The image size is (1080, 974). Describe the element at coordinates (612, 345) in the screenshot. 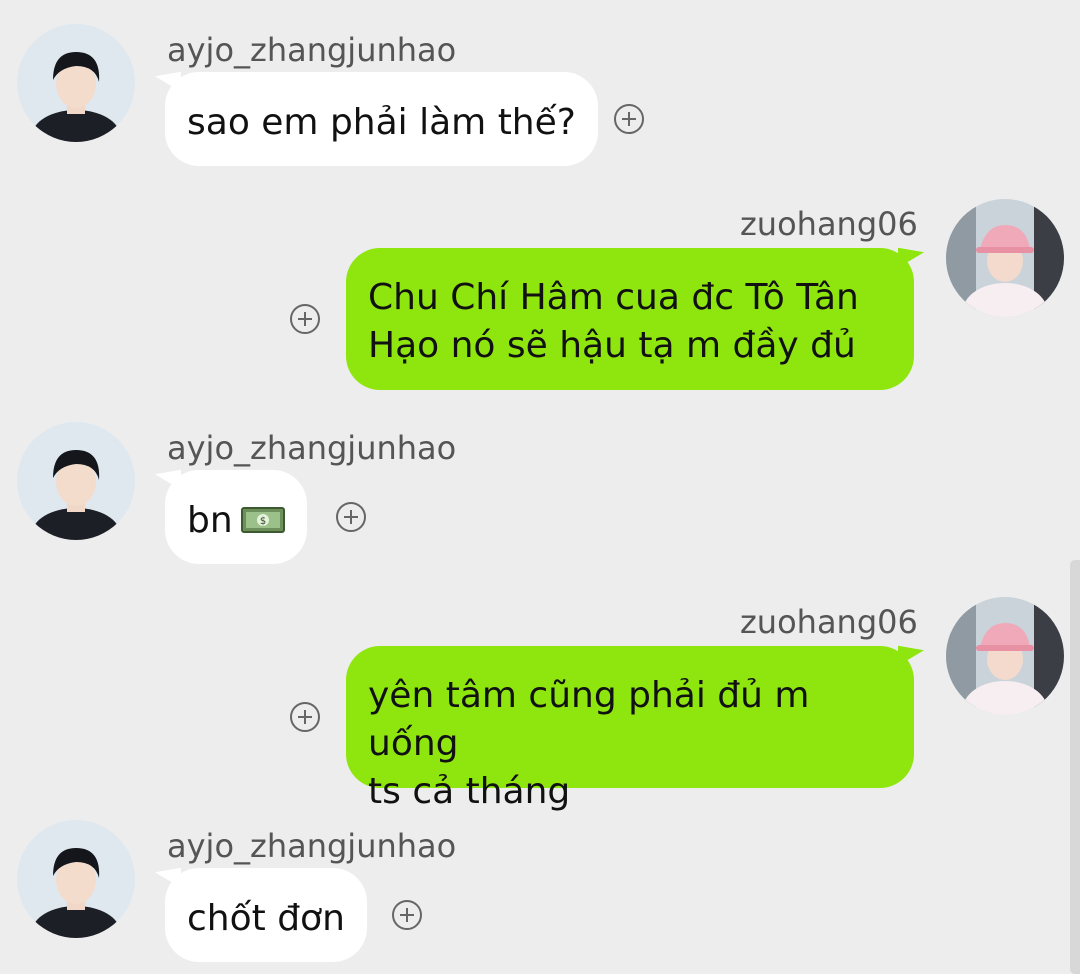

I see `message-text-line: Hạo nó sẽ hậu tạ m đầy đủ` at that location.